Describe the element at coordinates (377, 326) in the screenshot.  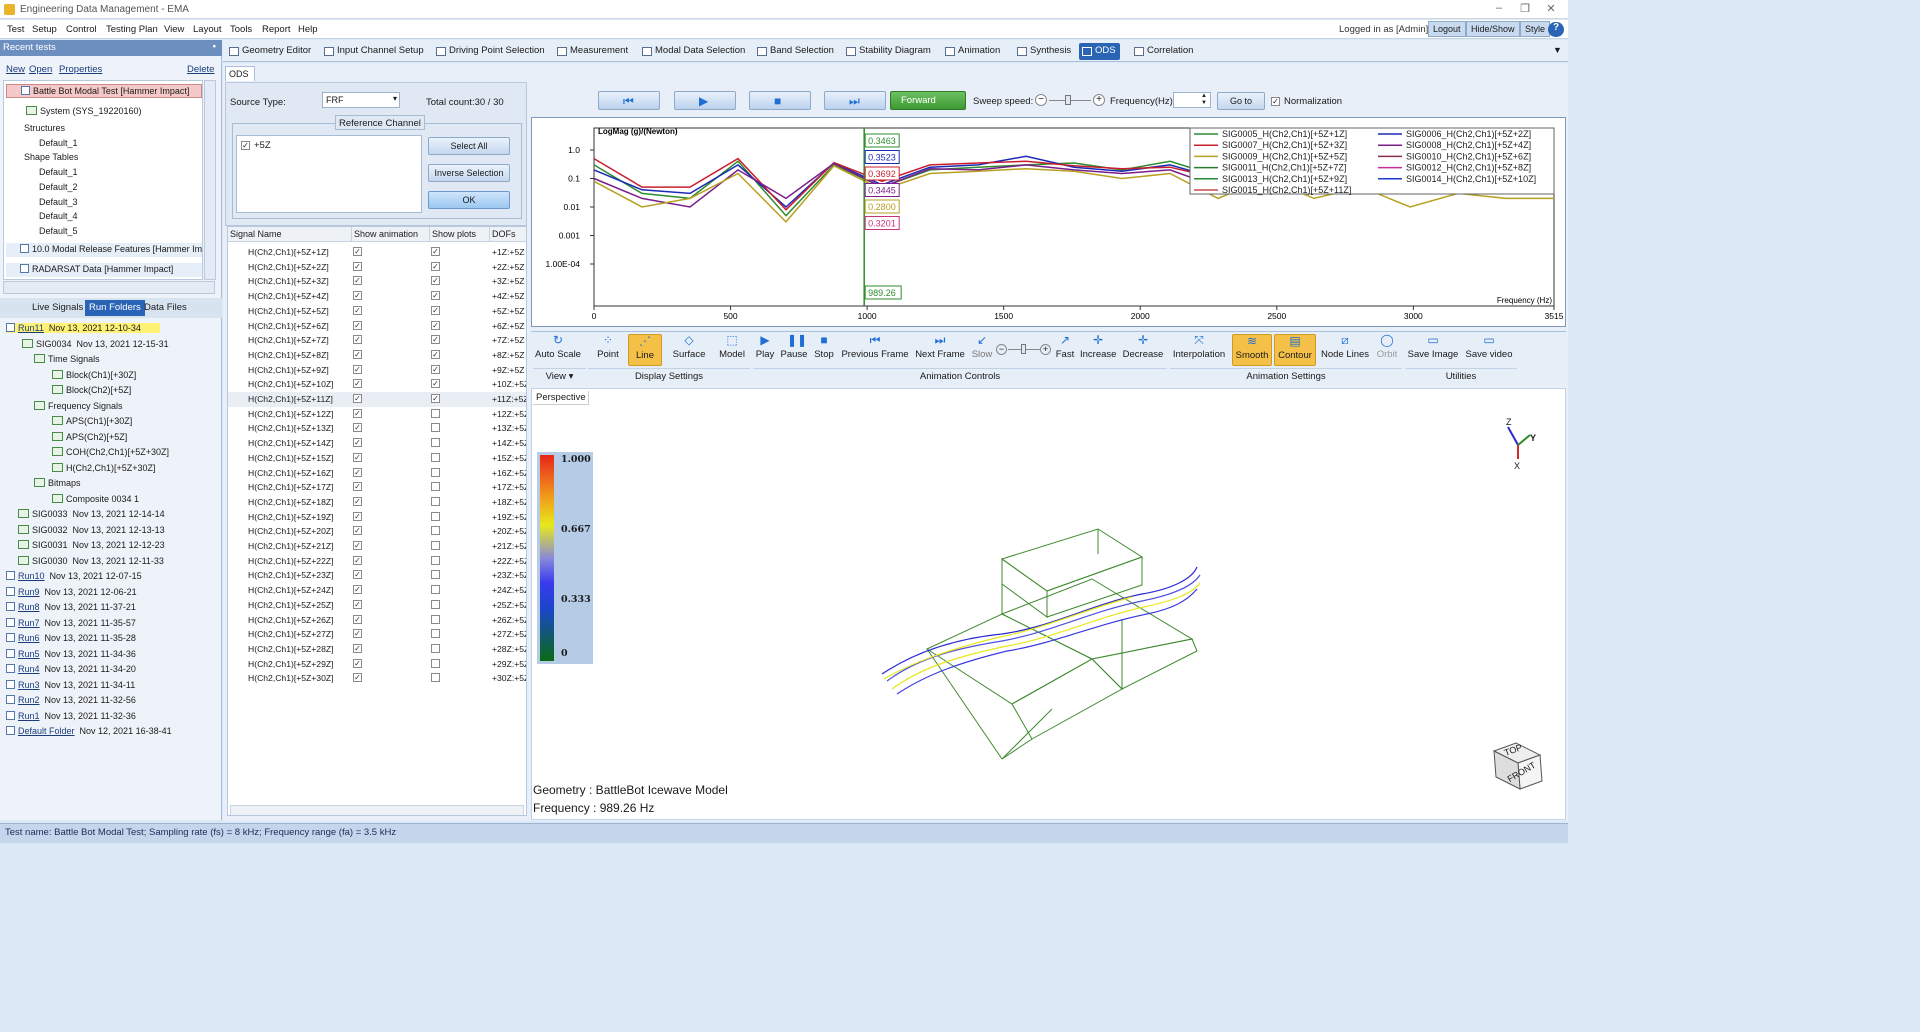
I see `table-row: H(Ch2,Ch1)[+5Z+6Z] ✓ ✓ +6Z:+5Z` at that location.